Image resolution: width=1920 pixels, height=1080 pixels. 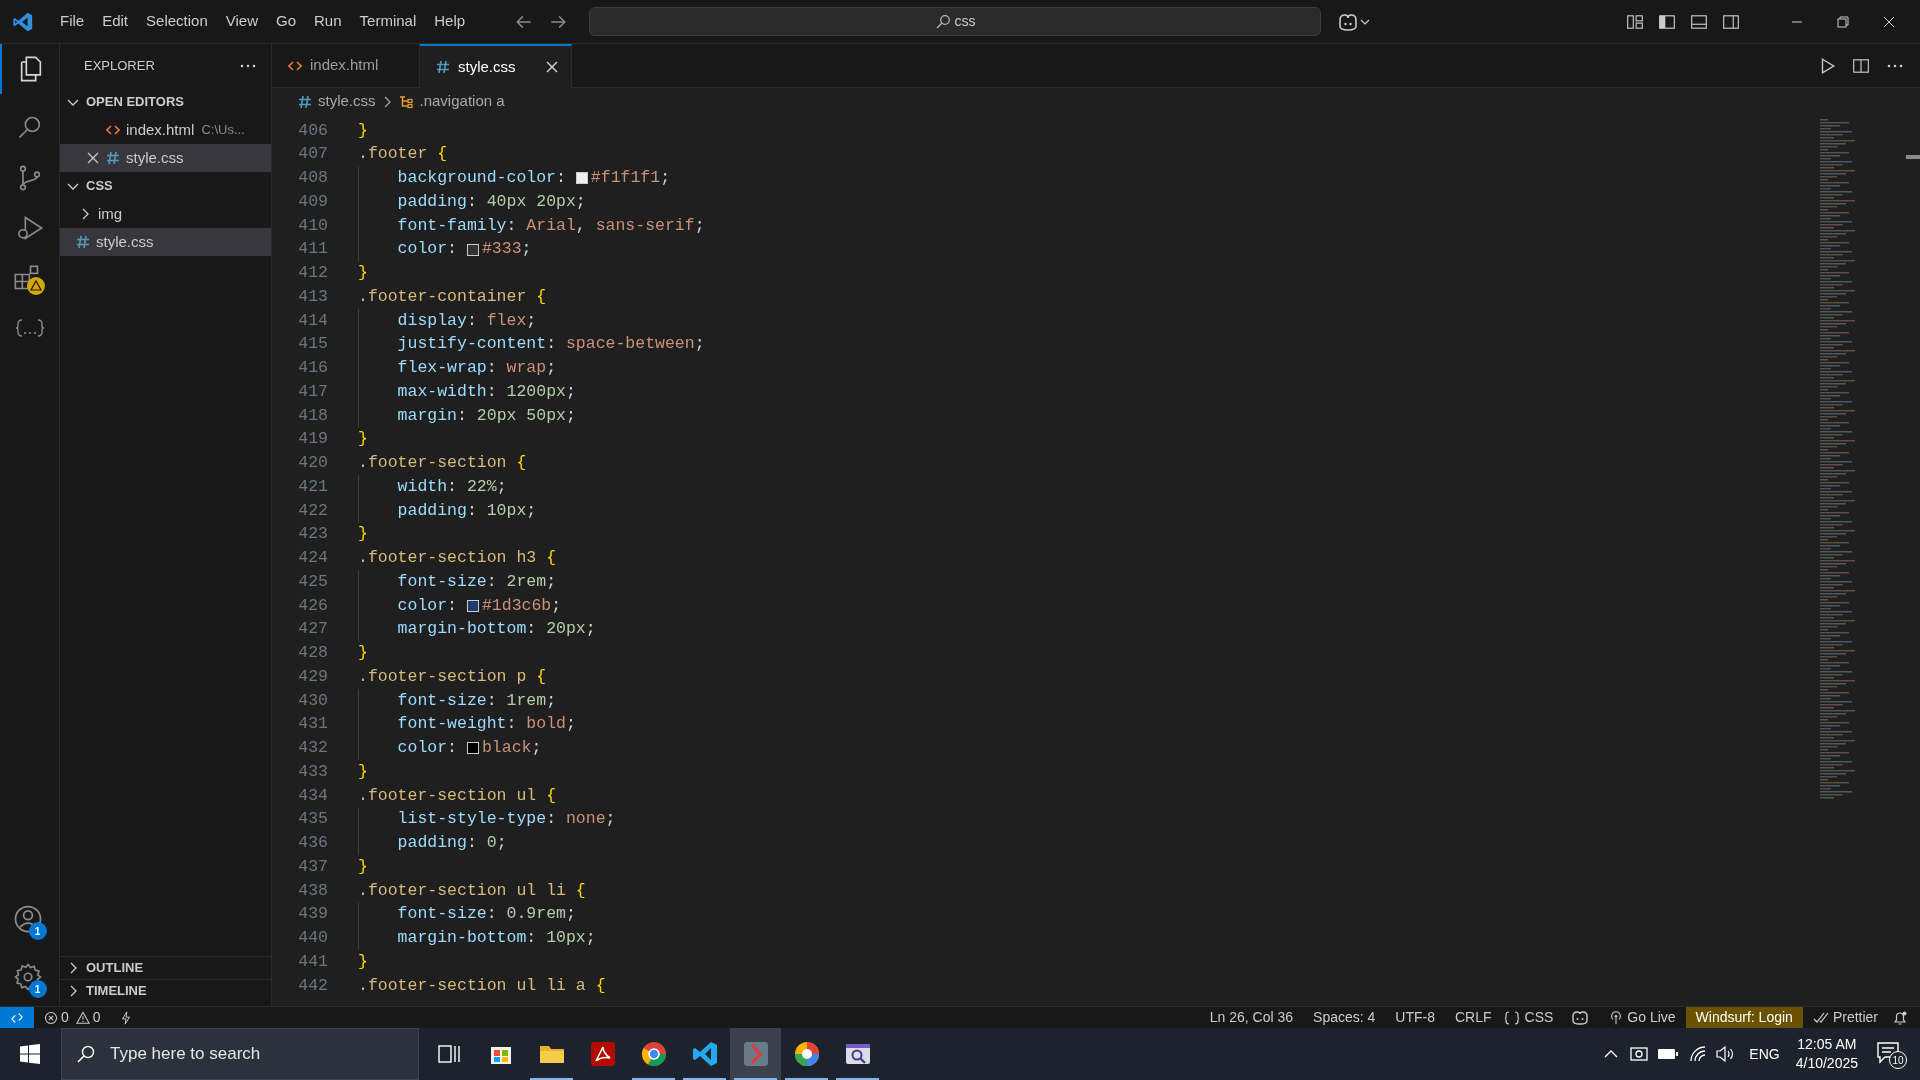 What do you see at coordinates (1725, 1054) in the screenshot?
I see `speaker-icon` at bounding box center [1725, 1054].